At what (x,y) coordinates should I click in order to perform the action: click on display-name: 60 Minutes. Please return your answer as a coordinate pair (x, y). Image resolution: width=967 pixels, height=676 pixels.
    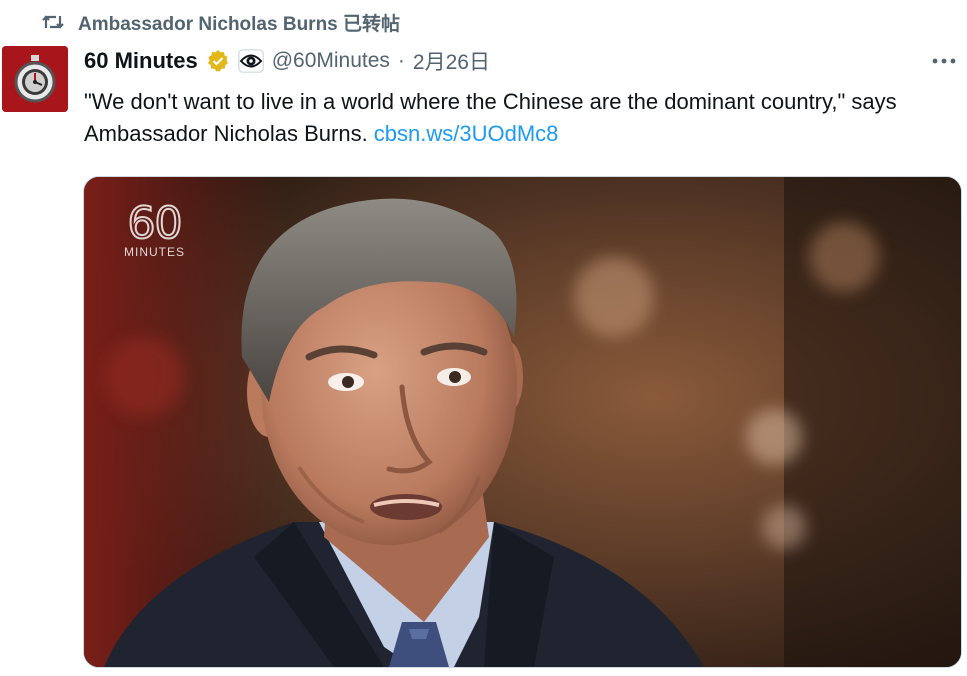
    Looking at the image, I should click on (141, 61).